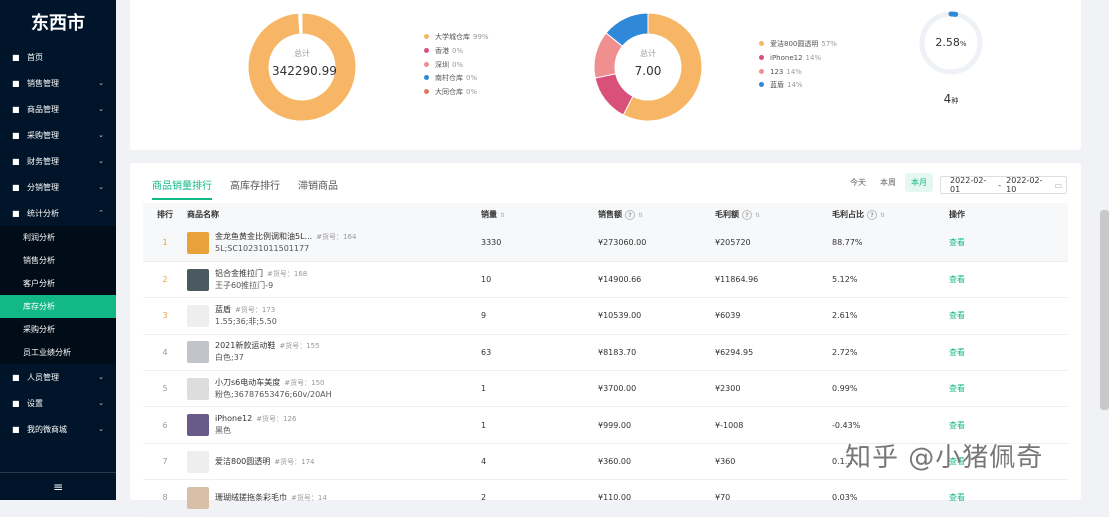 The height and width of the screenshot is (517, 1109). What do you see at coordinates (246, 322) in the screenshot?
I see `product-sku: 1.55;36;非;5.50` at bounding box center [246, 322].